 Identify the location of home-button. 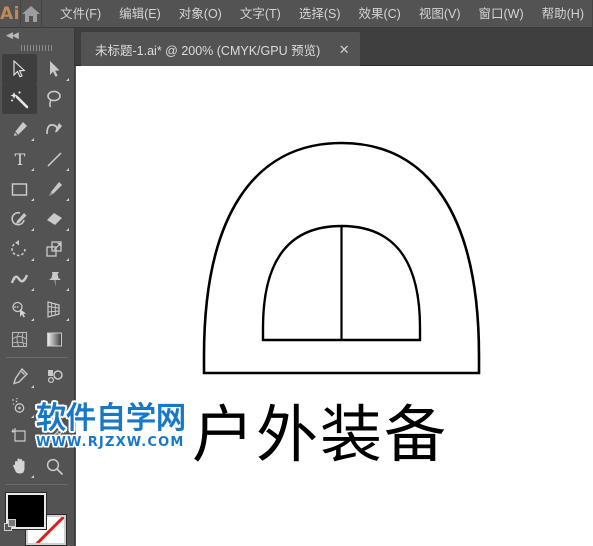
(30, 14).